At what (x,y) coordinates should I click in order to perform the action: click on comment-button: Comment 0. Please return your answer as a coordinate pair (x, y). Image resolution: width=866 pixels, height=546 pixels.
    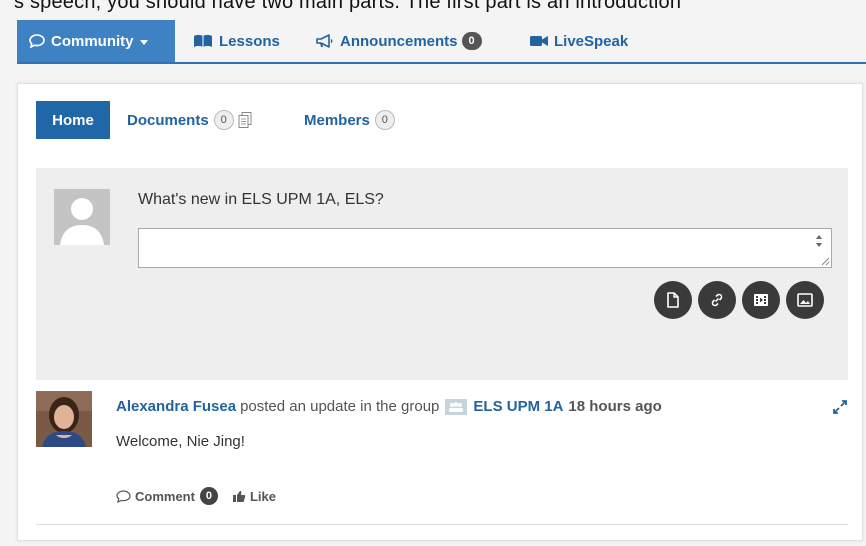
    Looking at the image, I should click on (167, 496).